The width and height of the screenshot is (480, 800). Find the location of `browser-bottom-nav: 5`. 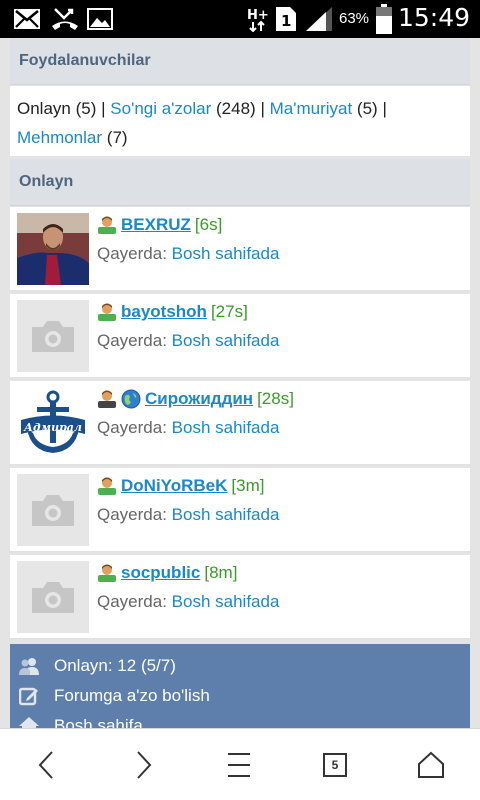

browser-bottom-nav: 5 is located at coordinates (240, 764).